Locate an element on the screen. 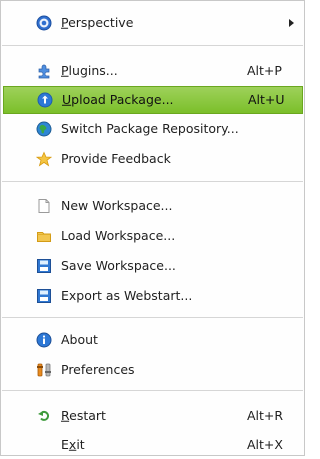 This screenshot has width=320, height=459. menu-item-label: Provide Feedback is located at coordinates (116, 158).